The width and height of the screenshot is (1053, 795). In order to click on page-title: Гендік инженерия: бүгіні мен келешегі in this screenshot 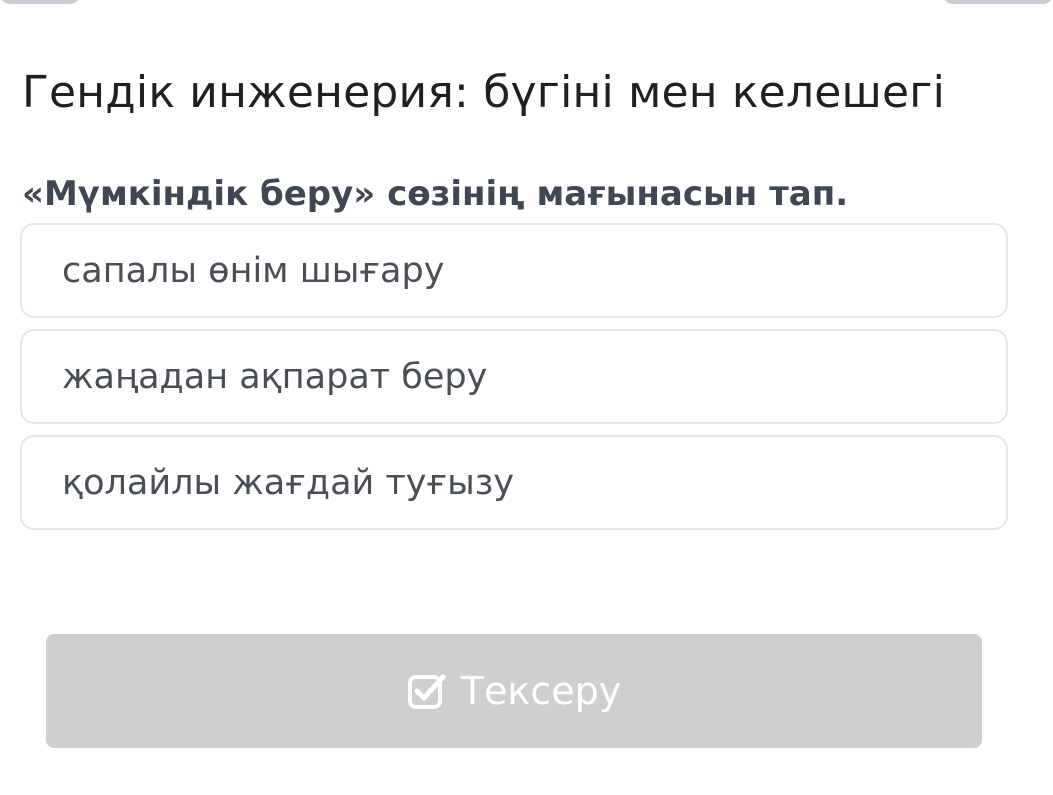, I will do `click(484, 93)`.